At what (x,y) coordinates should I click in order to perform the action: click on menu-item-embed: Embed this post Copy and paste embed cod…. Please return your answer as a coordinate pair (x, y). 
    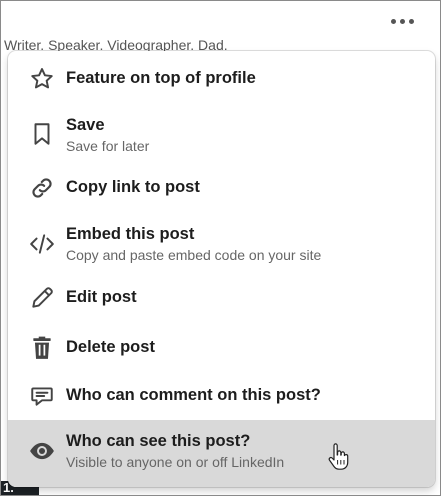
    Looking at the image, I should click on (221, 243).